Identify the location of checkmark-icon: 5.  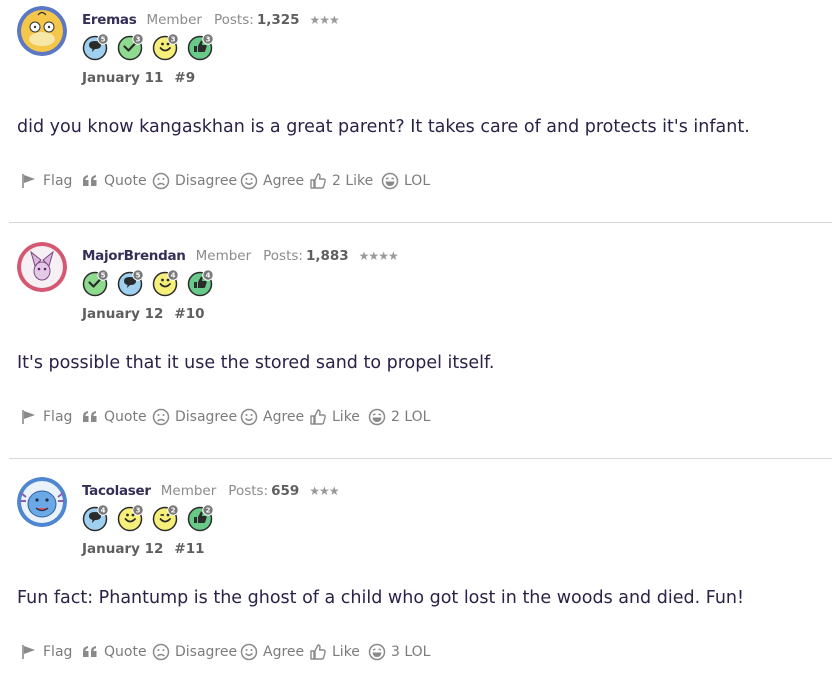
(96, 283).